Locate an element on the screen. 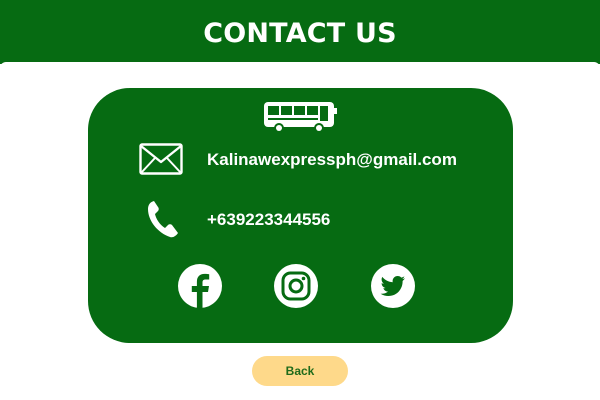  facebook-icon is located at coordinates (200, 286).